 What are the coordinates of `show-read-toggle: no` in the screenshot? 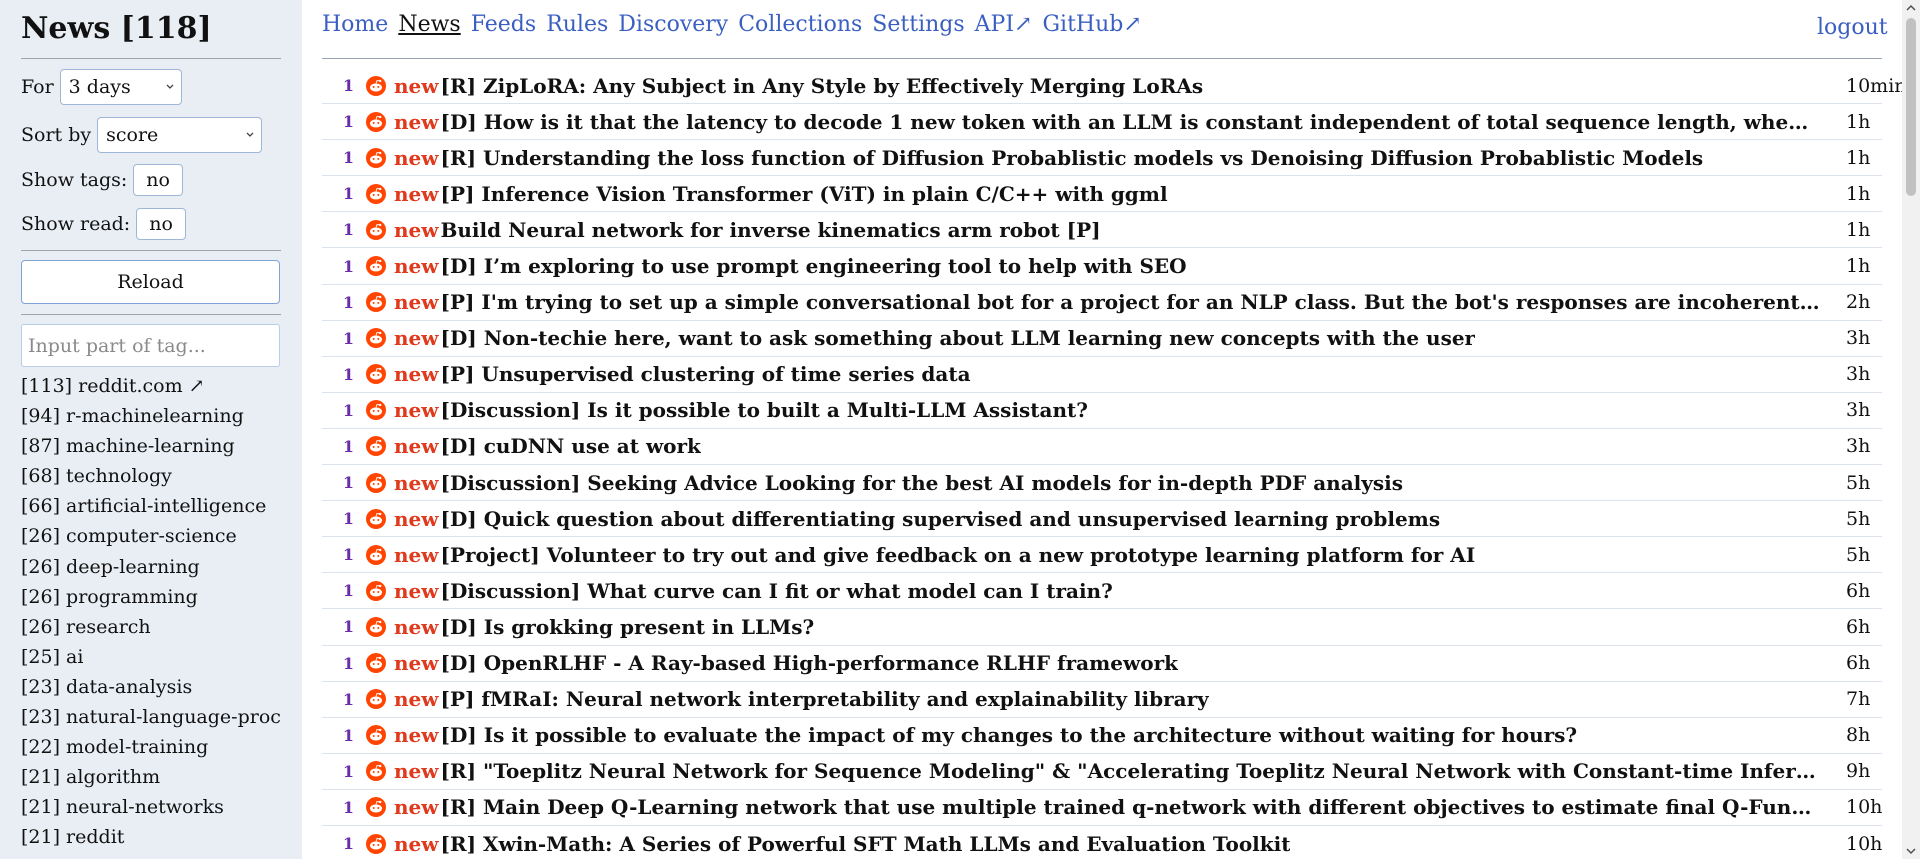 It's located at (161, 224).